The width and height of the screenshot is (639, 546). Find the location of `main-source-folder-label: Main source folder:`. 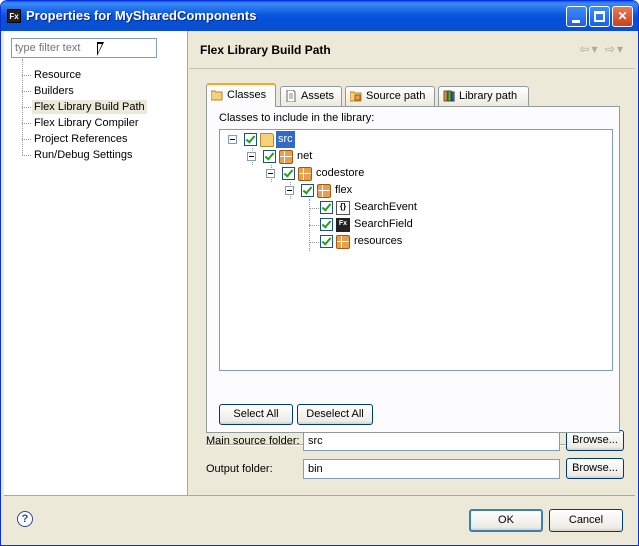

main-source-folder-label: Main source folder: is located at coordinates (253, 441).